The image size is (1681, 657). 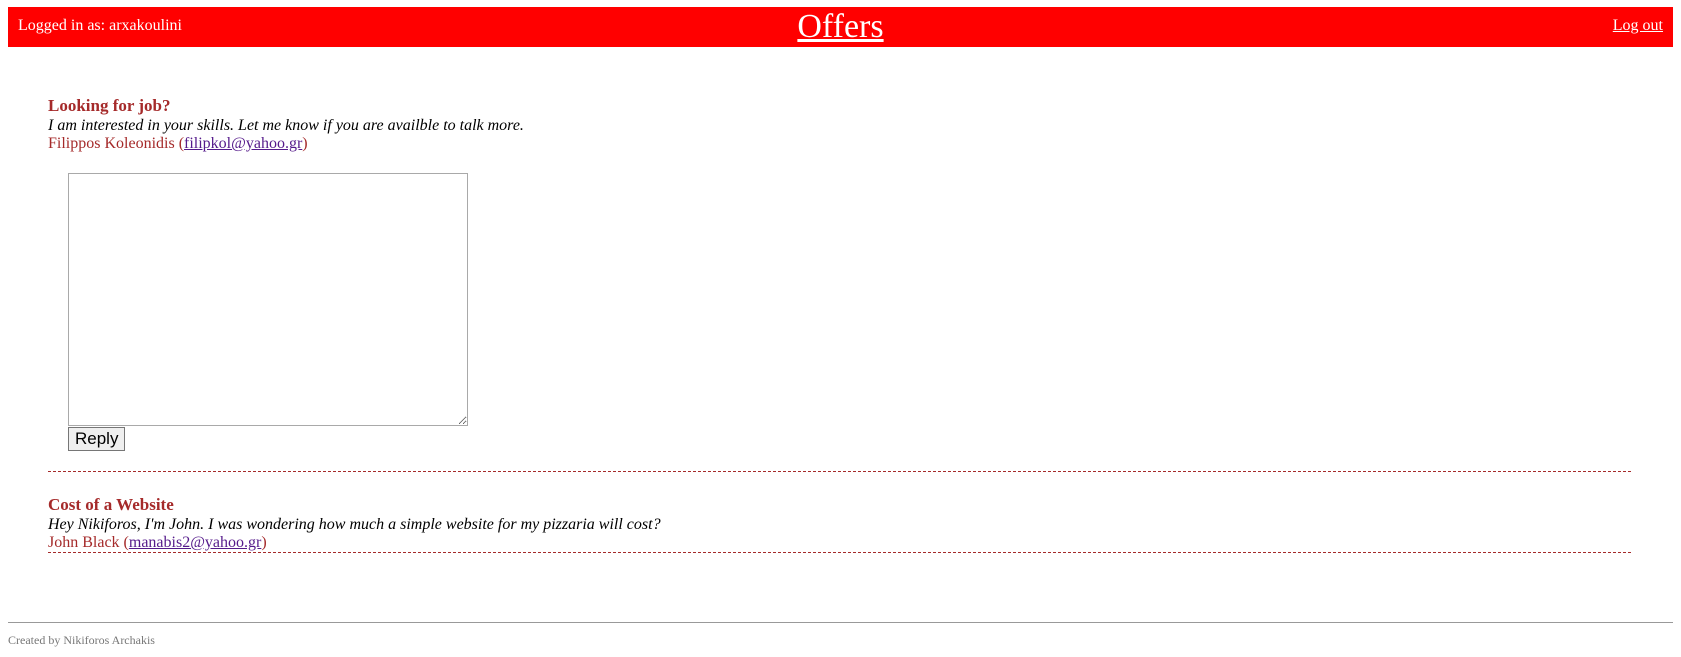 I want to click on offer-author-email-link: manabis2@yahoo.gr, so click(x=195, y=542).